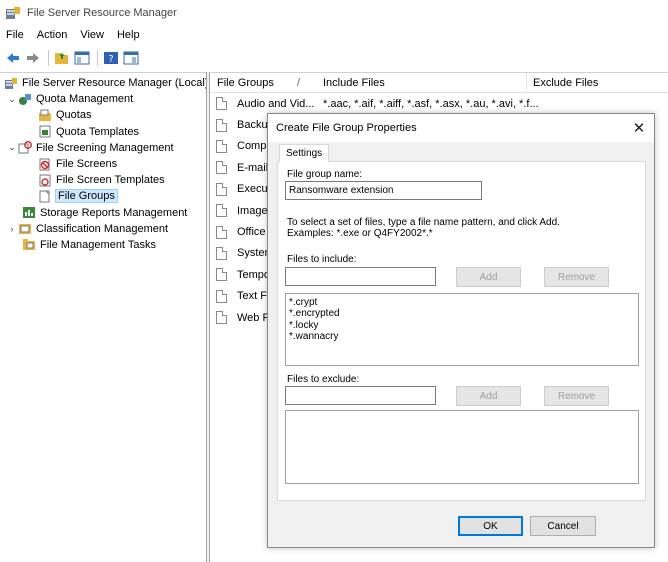 The image size is (668, 562). I want to click on instruction-text-line2: Examples: *.exe or Q4FY2002*.*, so click(360, 233).